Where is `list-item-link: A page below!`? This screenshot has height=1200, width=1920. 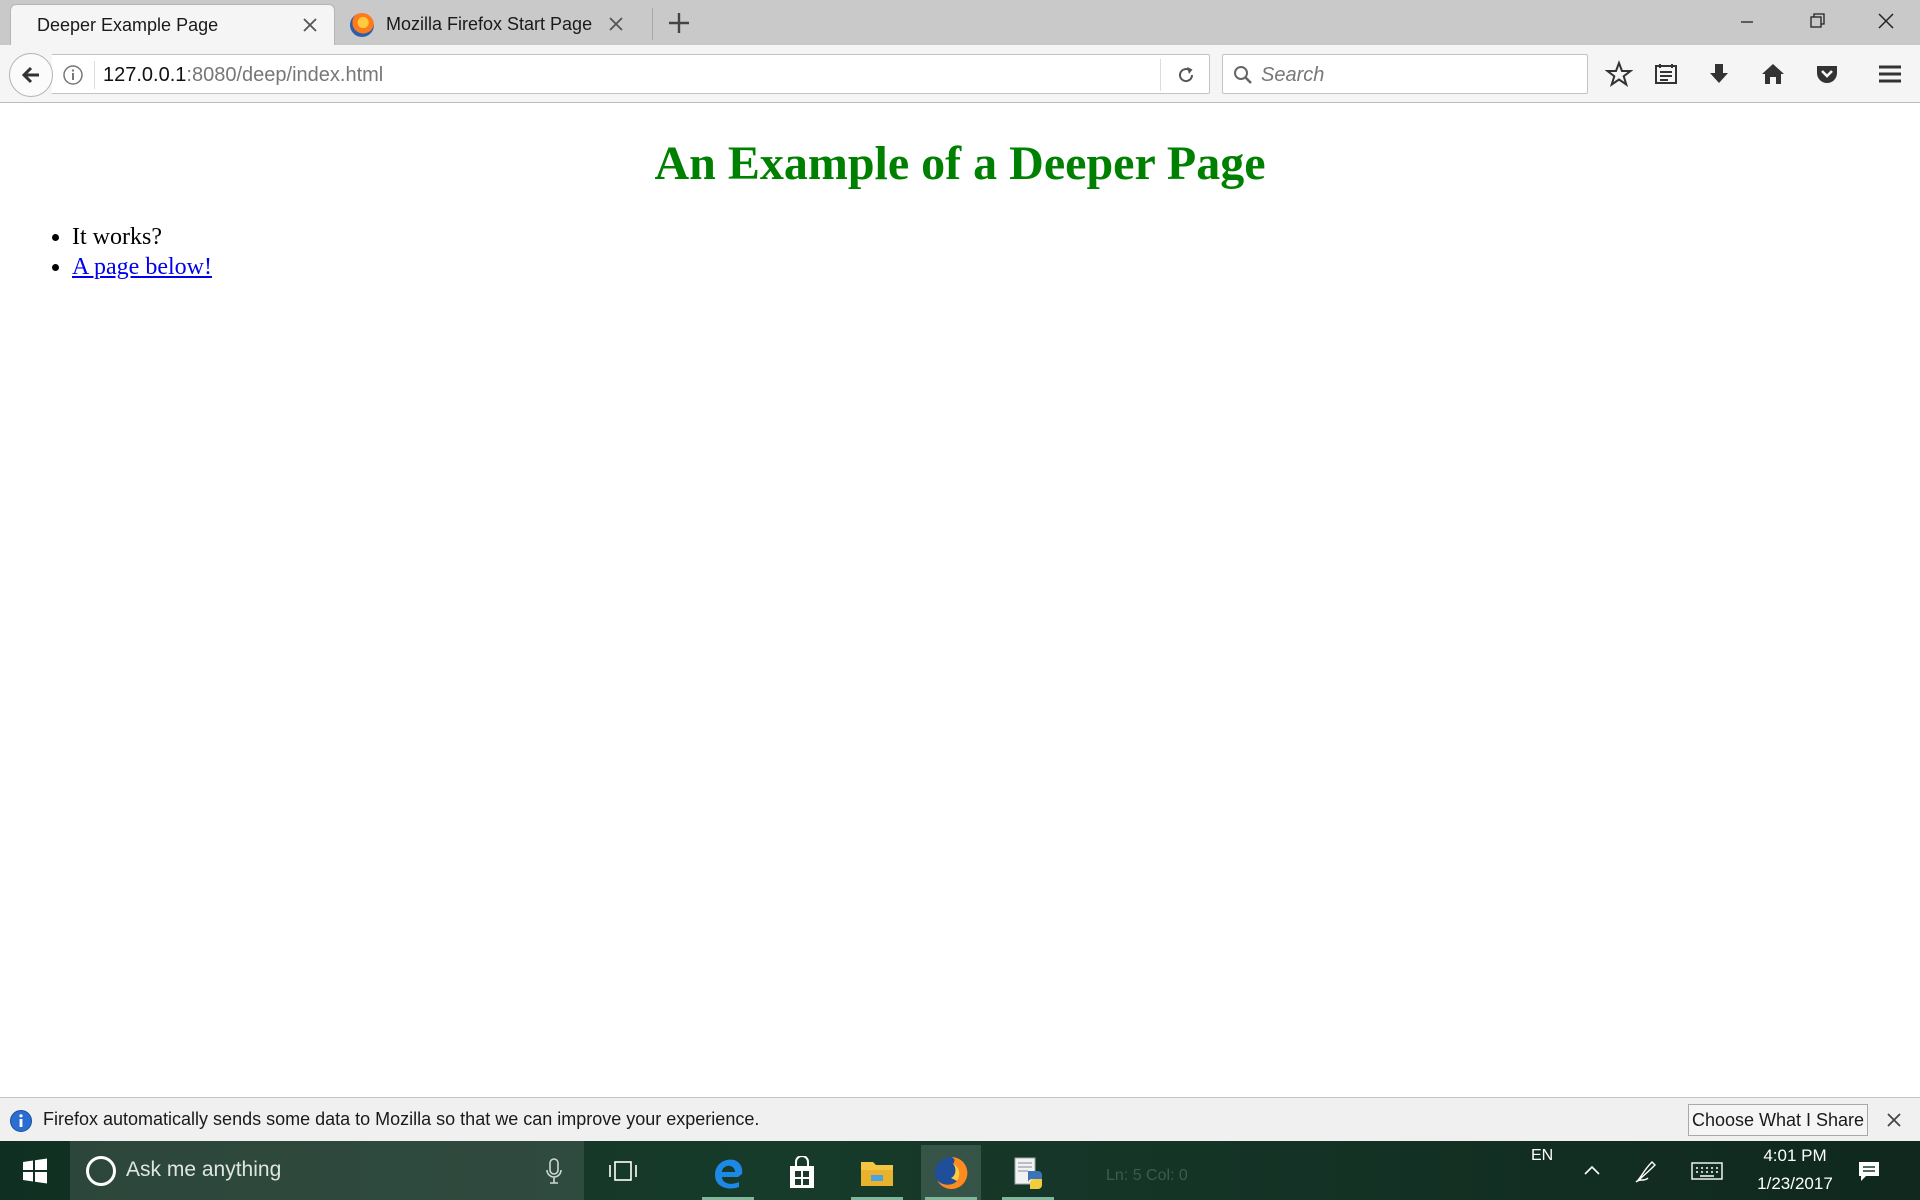
list-item-link: A page below! is located at coordinates (142, 267).